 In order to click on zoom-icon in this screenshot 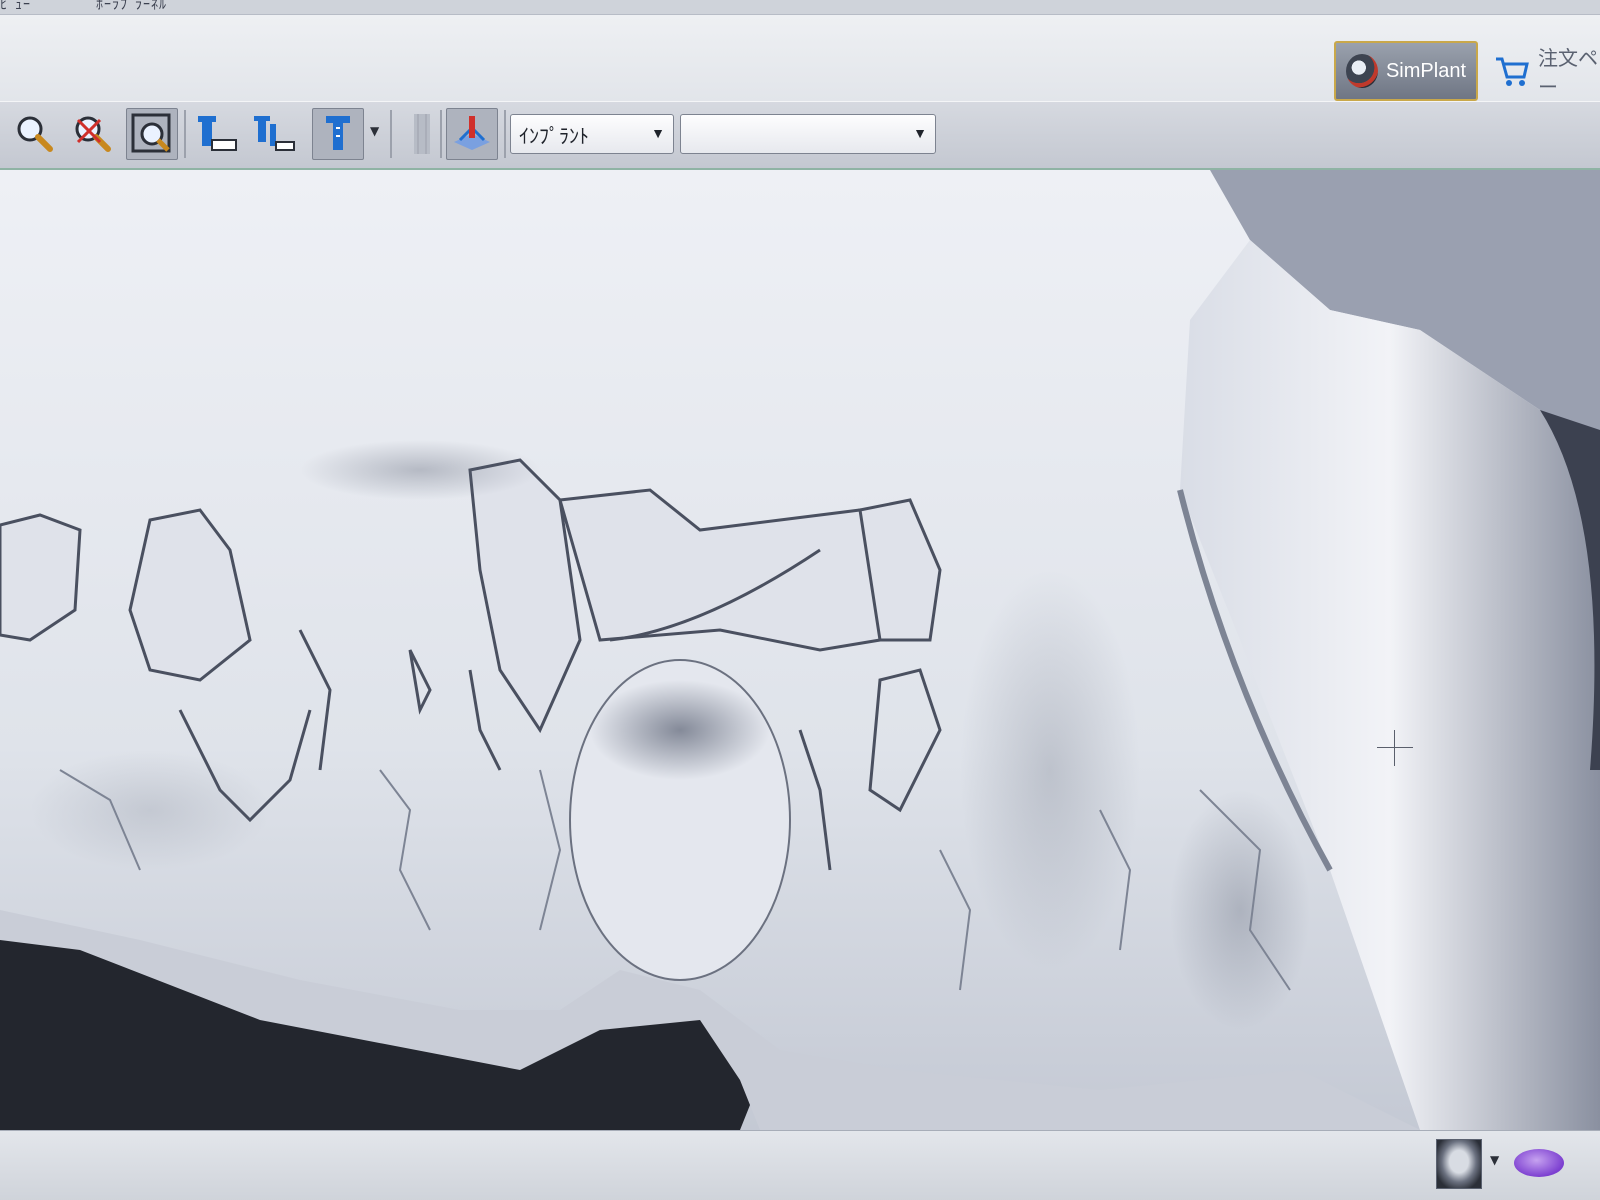, I will do `click(35, 134)`.